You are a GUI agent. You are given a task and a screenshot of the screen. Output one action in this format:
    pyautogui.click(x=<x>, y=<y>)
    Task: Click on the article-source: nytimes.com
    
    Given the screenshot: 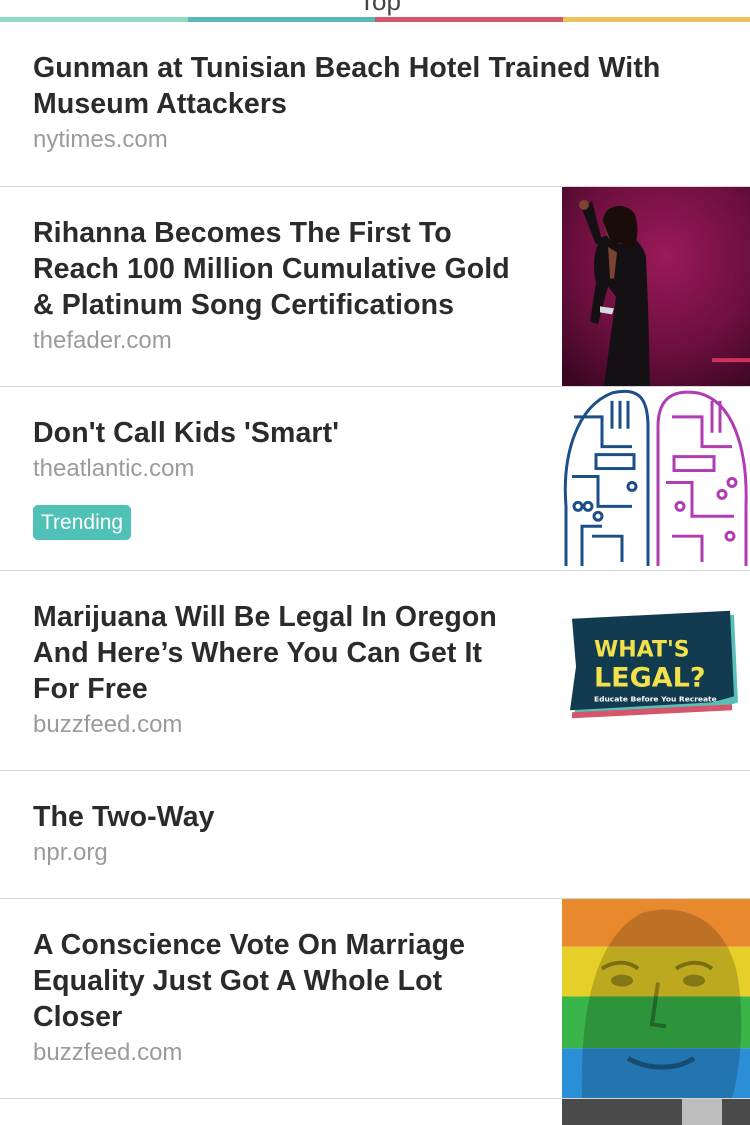 What is the action you would take?
    pyautogui.click(x=100, y=139)
    